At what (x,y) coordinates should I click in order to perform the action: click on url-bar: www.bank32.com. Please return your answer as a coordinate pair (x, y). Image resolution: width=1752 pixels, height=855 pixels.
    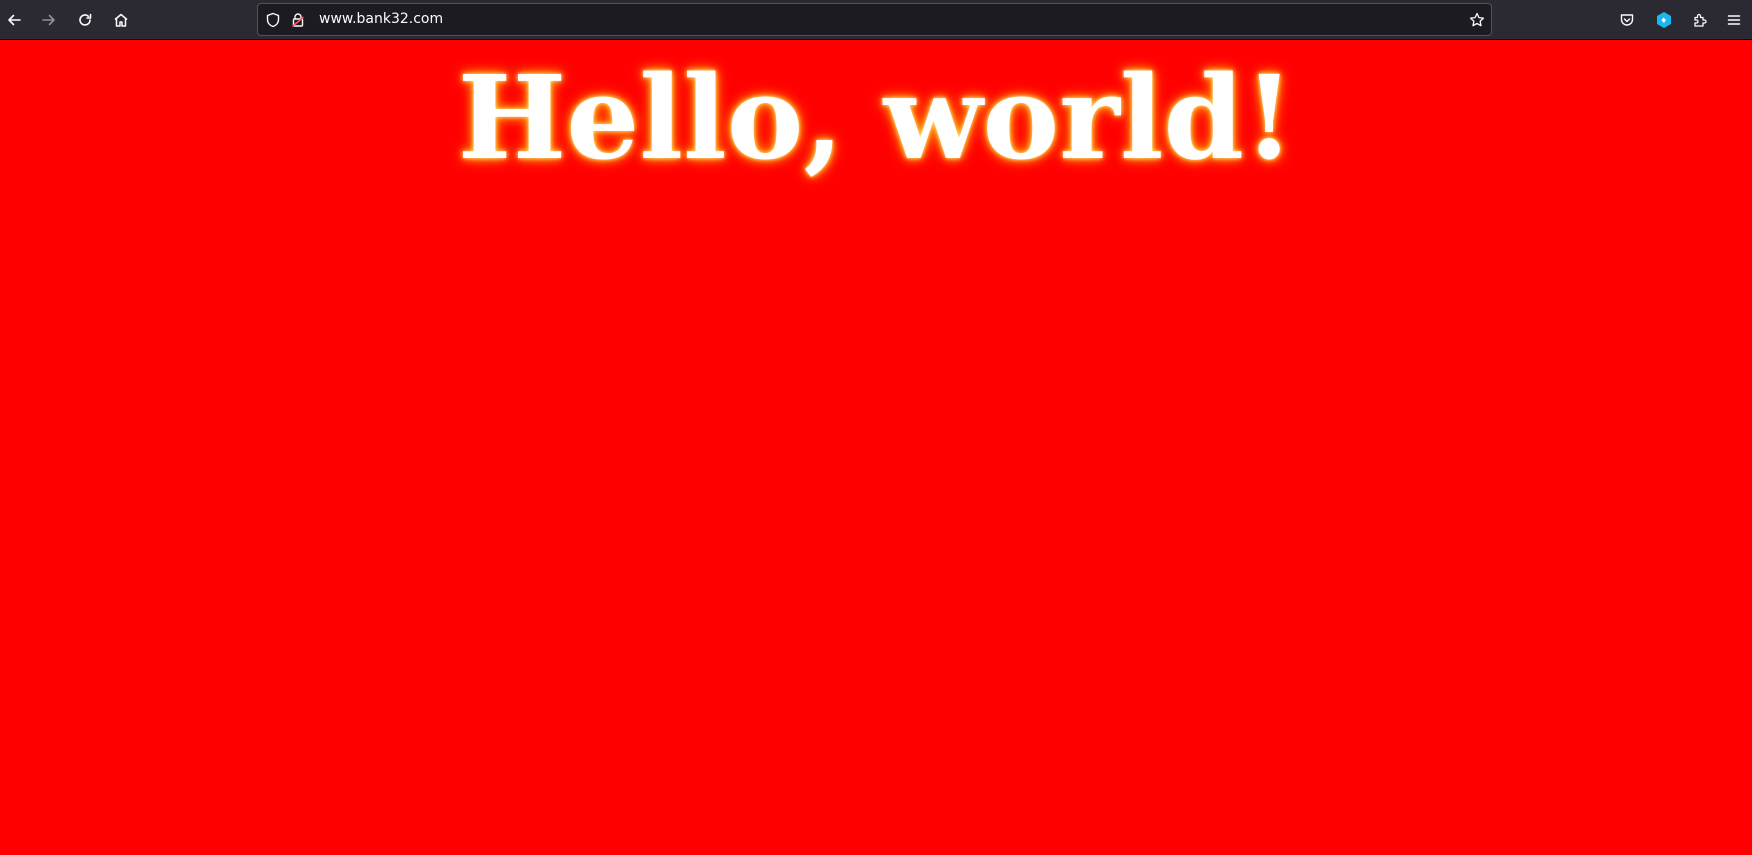
    Looking at the image, I should click on (874, 19).